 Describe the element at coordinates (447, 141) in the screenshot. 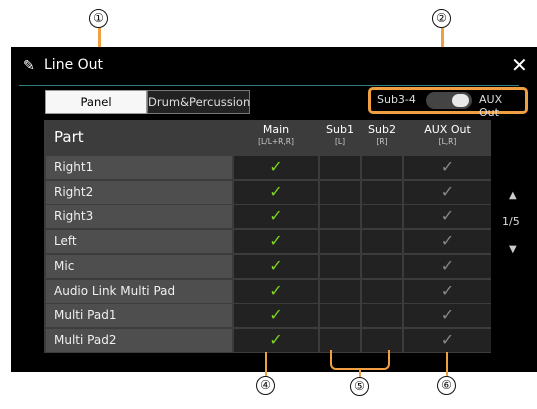

I see `column-aux-sub: [L,R]` at that location.